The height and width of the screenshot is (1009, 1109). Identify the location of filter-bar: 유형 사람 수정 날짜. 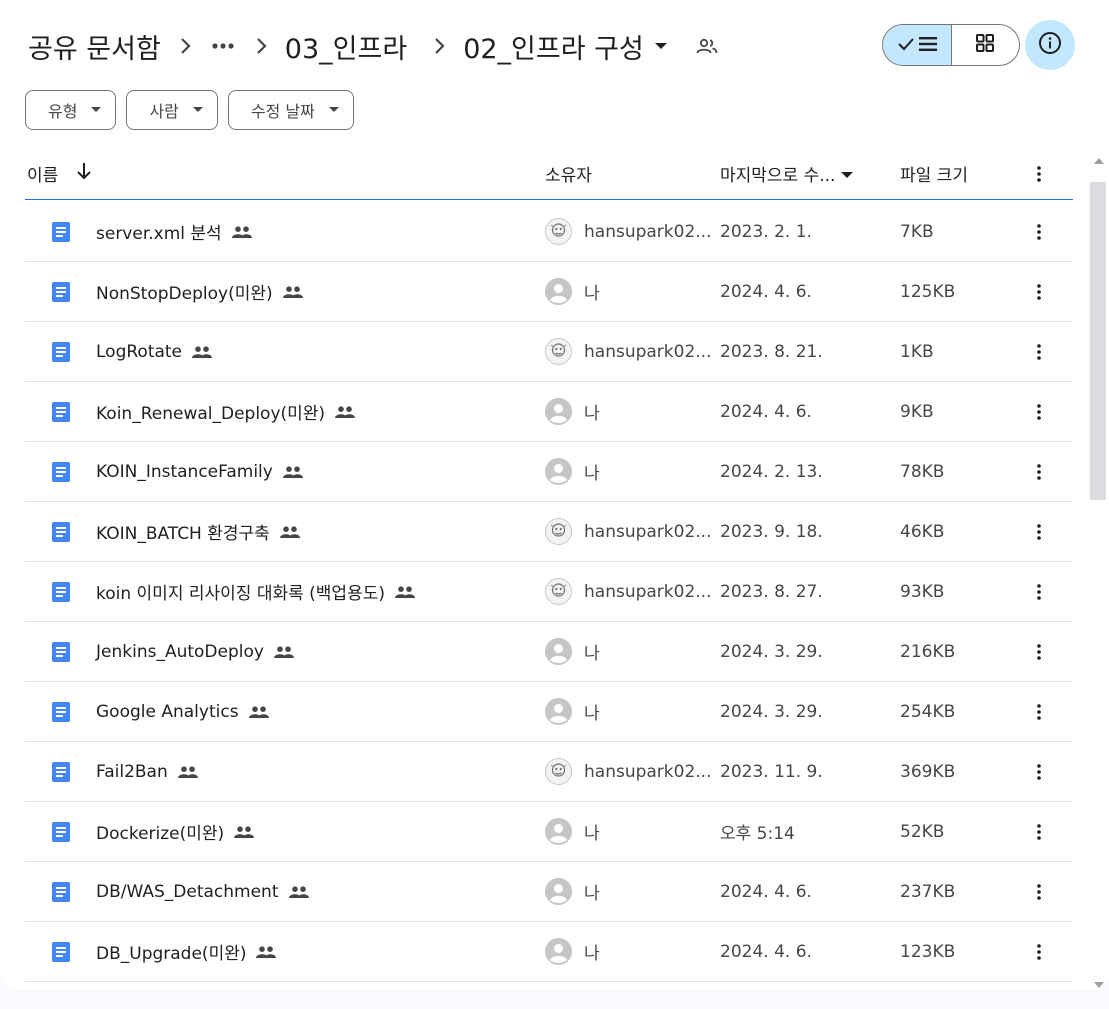
(189, 110).